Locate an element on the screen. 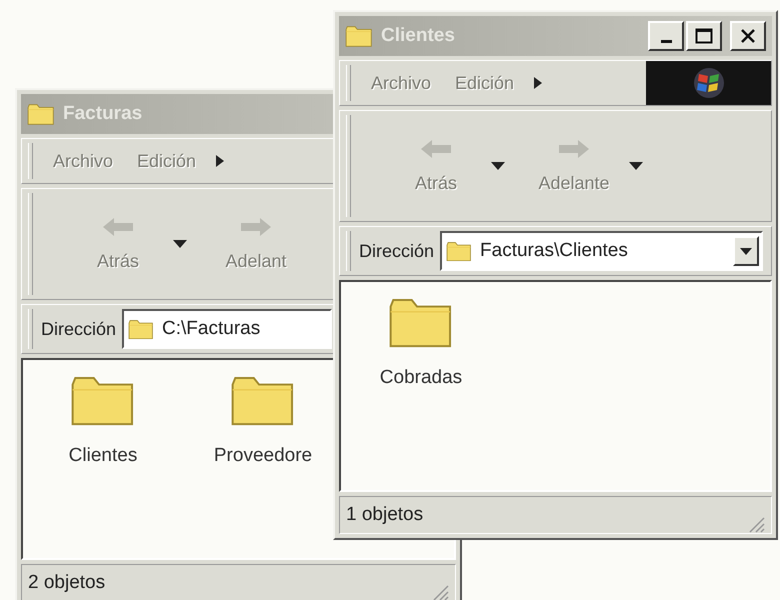  dropdown-button is located at coordinates (746, 251).